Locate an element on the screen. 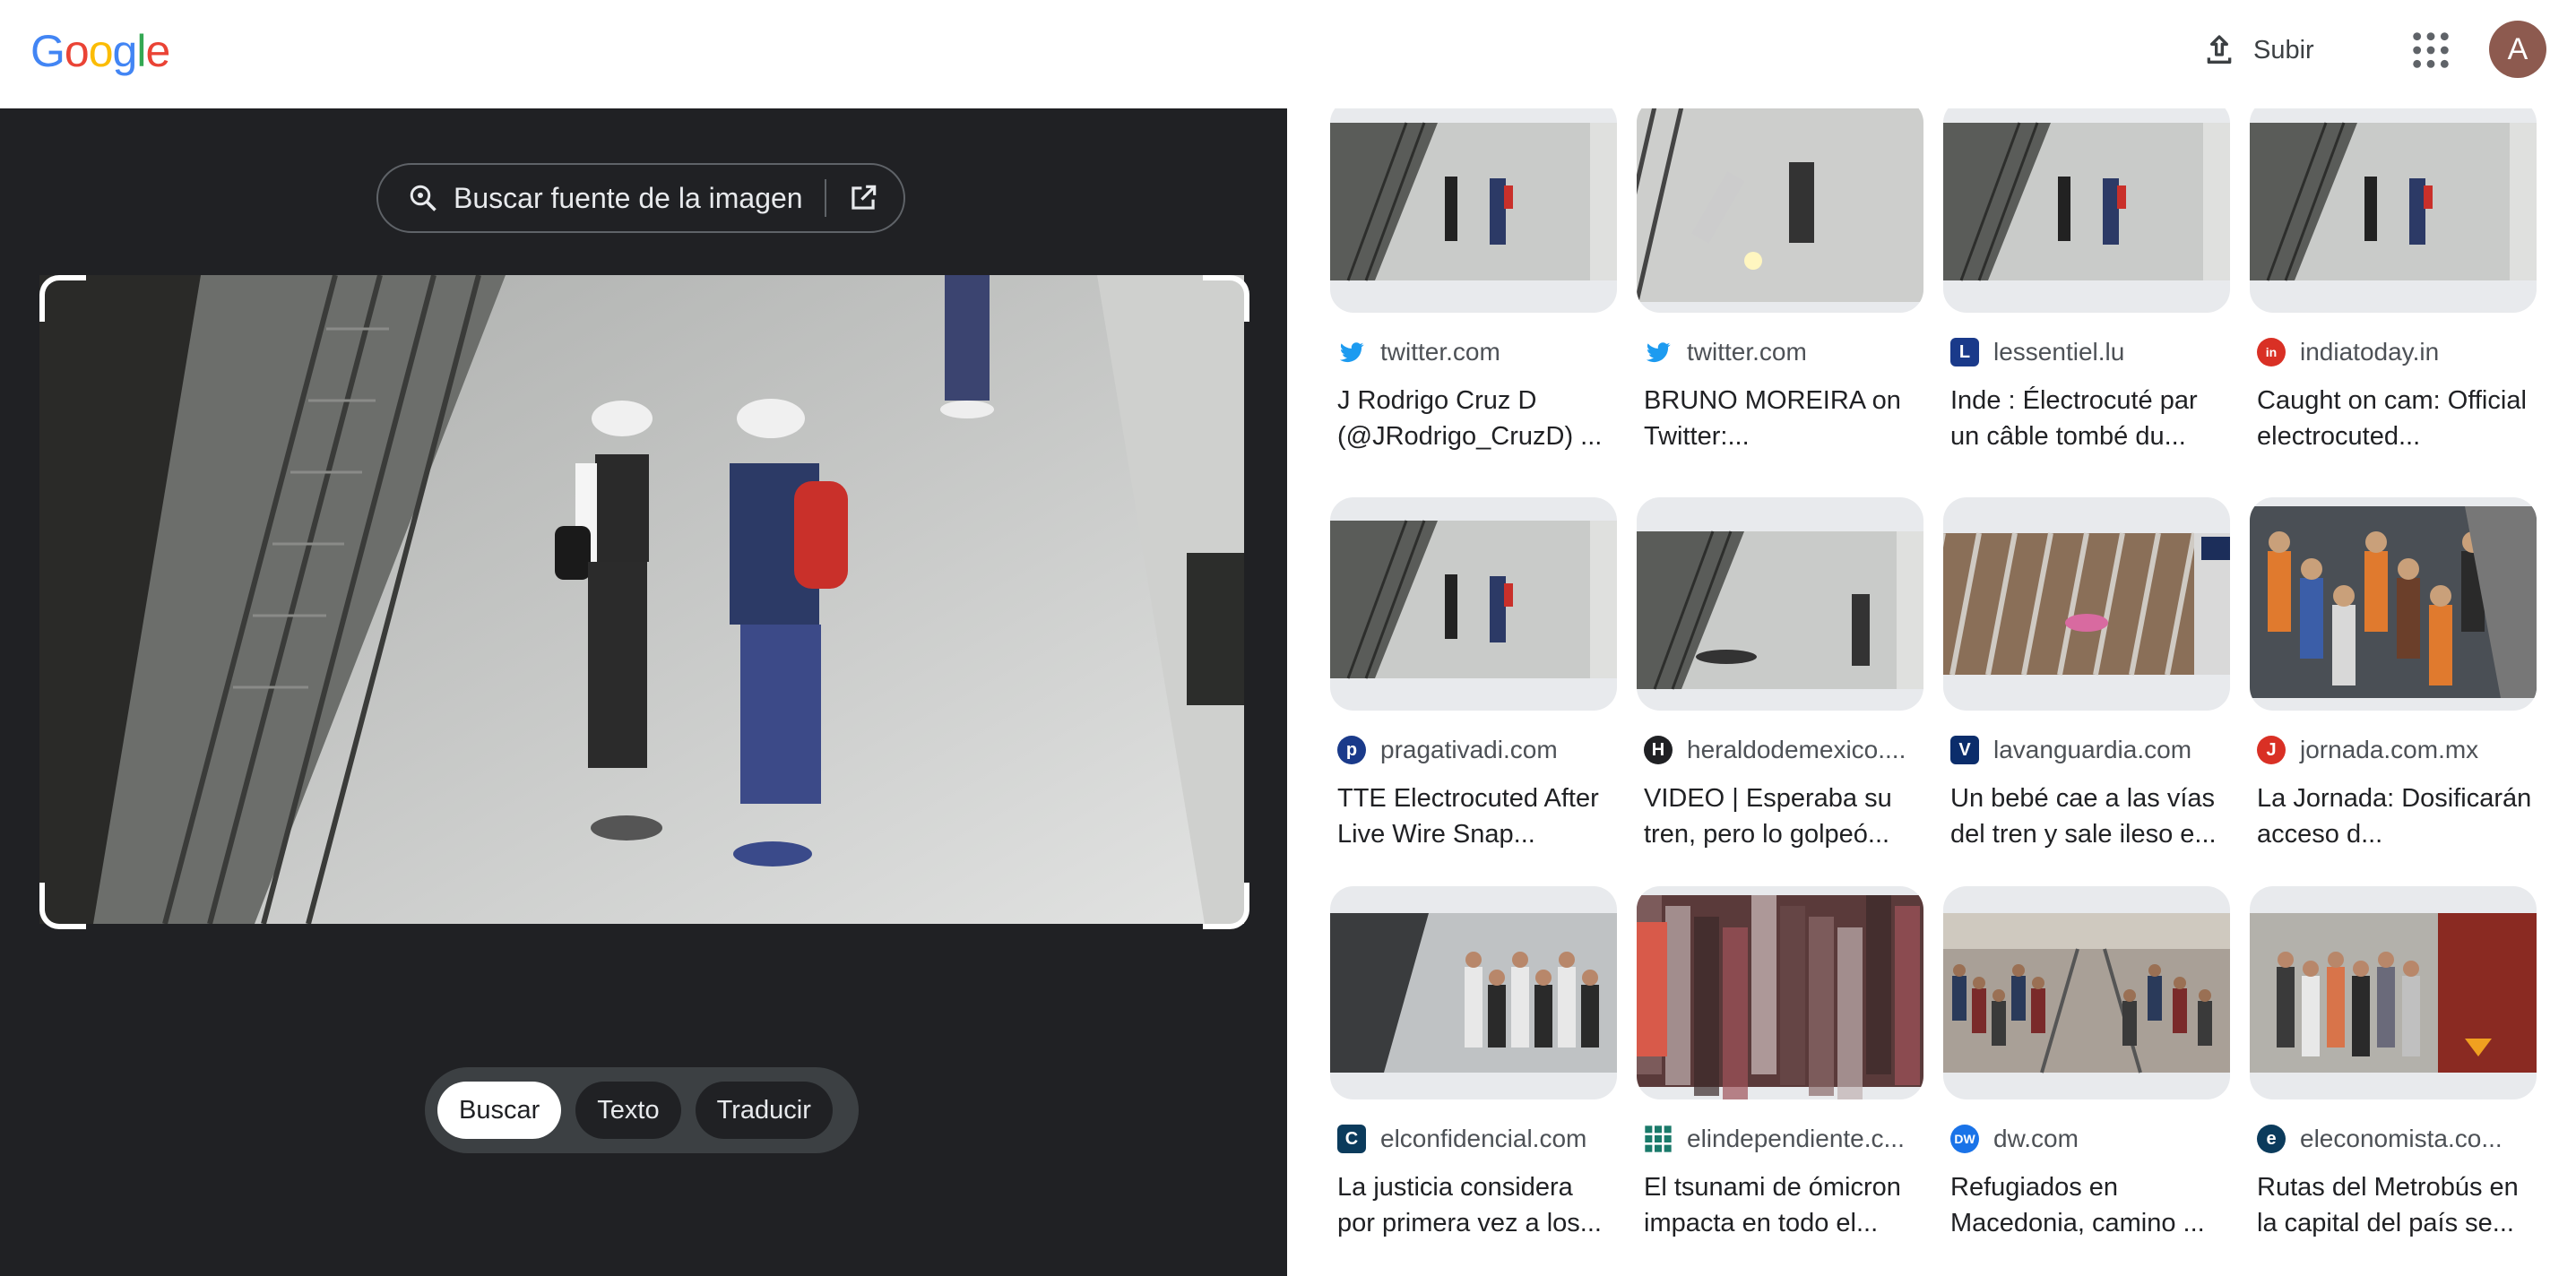  mode-text-button: Texto is located at coordinates (628, 1111).